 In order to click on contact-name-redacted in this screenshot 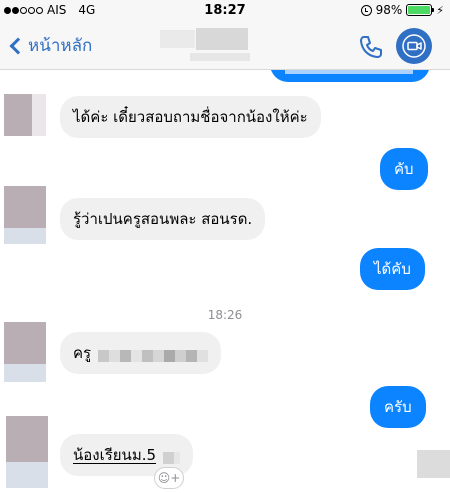, I will do `click(177, 39)`.